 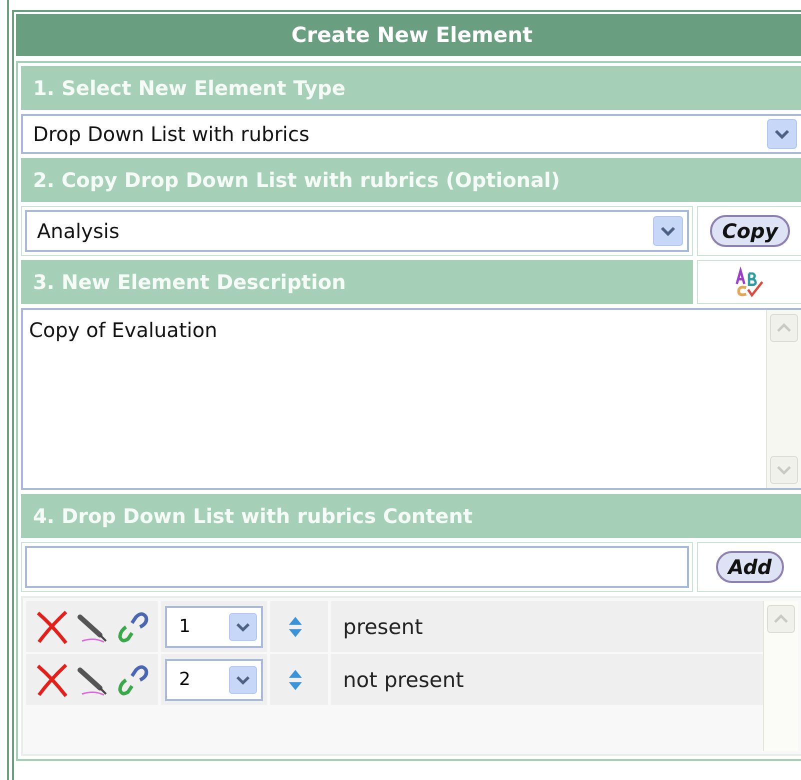 I want to click on order-select: 1, so click(x=214, y=627).